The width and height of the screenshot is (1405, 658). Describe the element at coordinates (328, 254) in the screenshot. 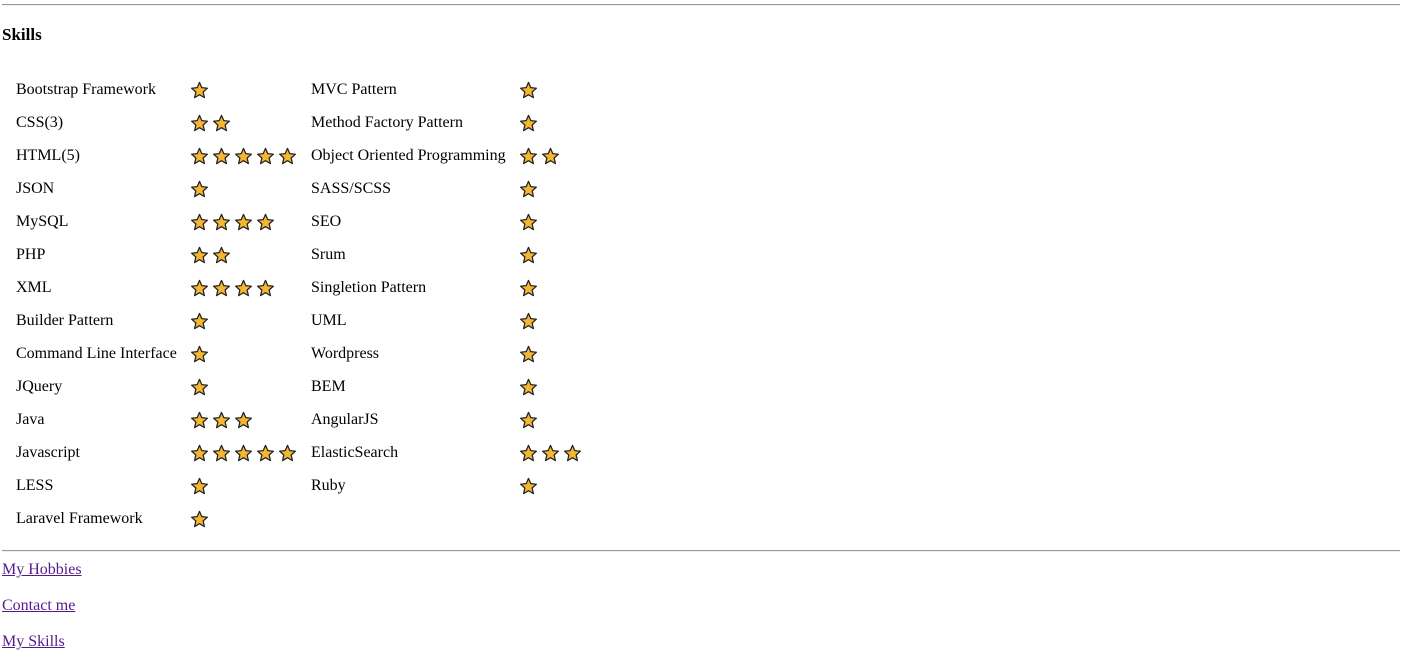

I see `skill-name: Srum` at that location.